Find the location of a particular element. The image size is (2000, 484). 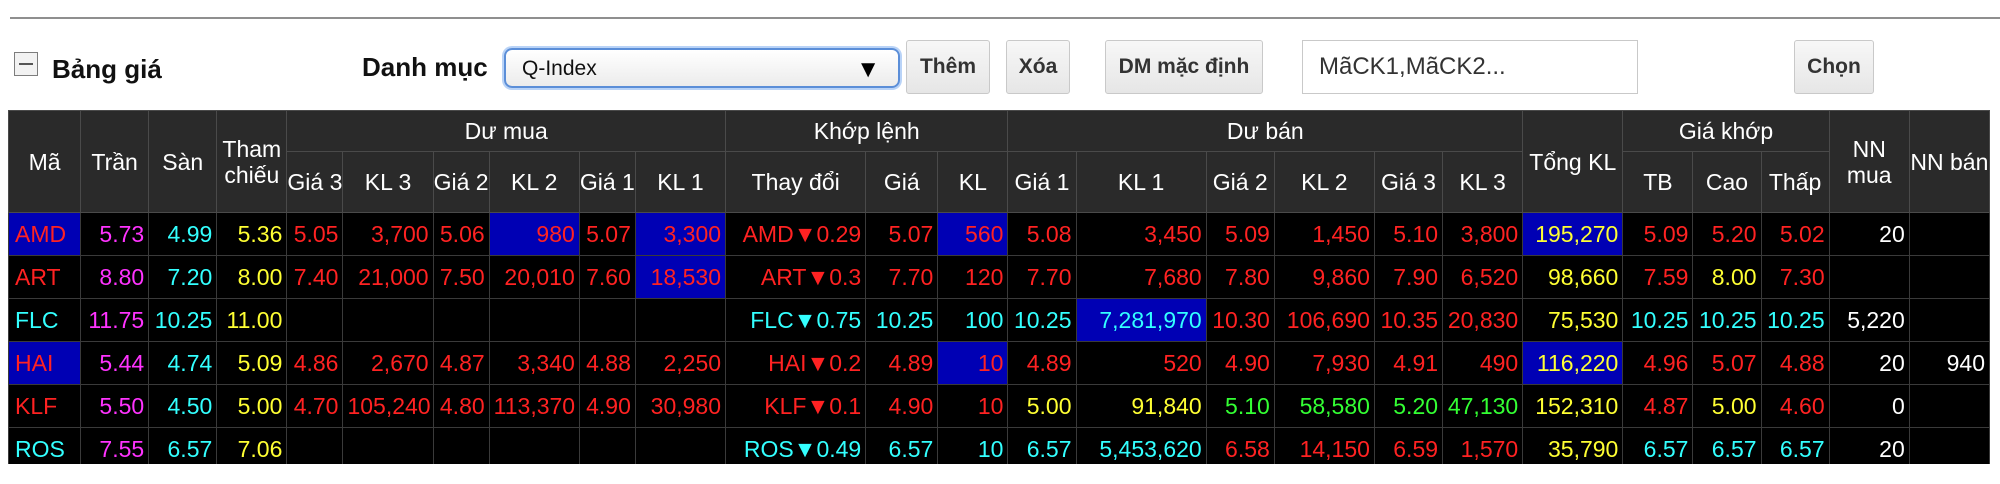

cell-sell-price1: 4.89 is located at coordinates (1042, 363).